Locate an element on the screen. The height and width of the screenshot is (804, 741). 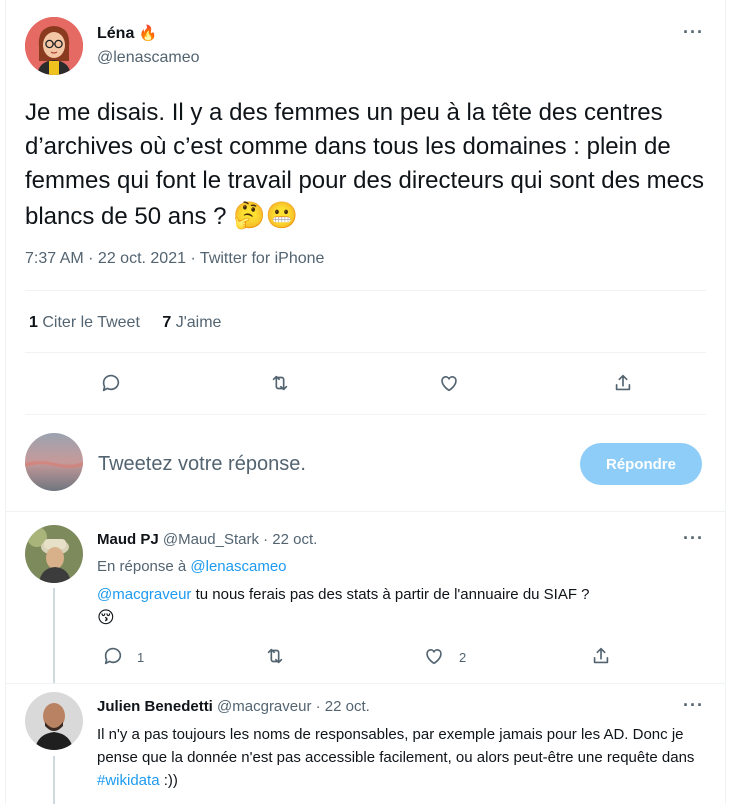
reply-author-name: Julien Benedetti is located at coordinates (155, 706).